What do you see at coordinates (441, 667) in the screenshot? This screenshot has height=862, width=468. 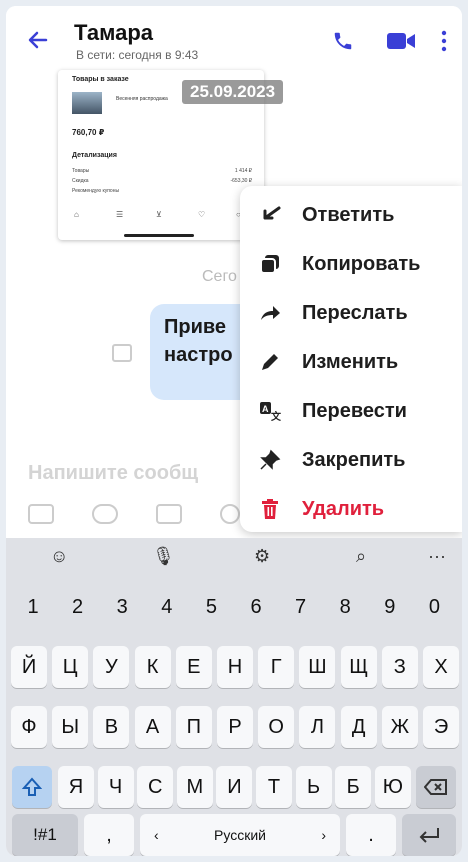 I see `key-row1-10: Х` at bounding box center [441, 667].